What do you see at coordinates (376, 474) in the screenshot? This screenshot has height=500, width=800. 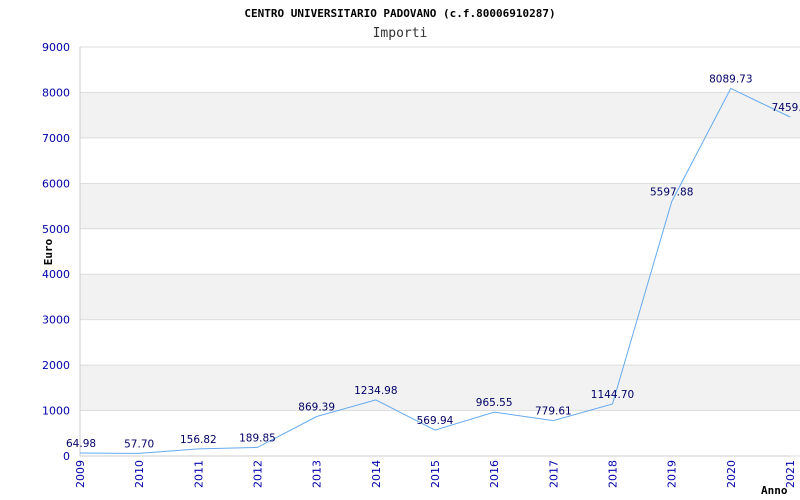 I see `x-tick-label: 2014` at bounding box center [376, 474].